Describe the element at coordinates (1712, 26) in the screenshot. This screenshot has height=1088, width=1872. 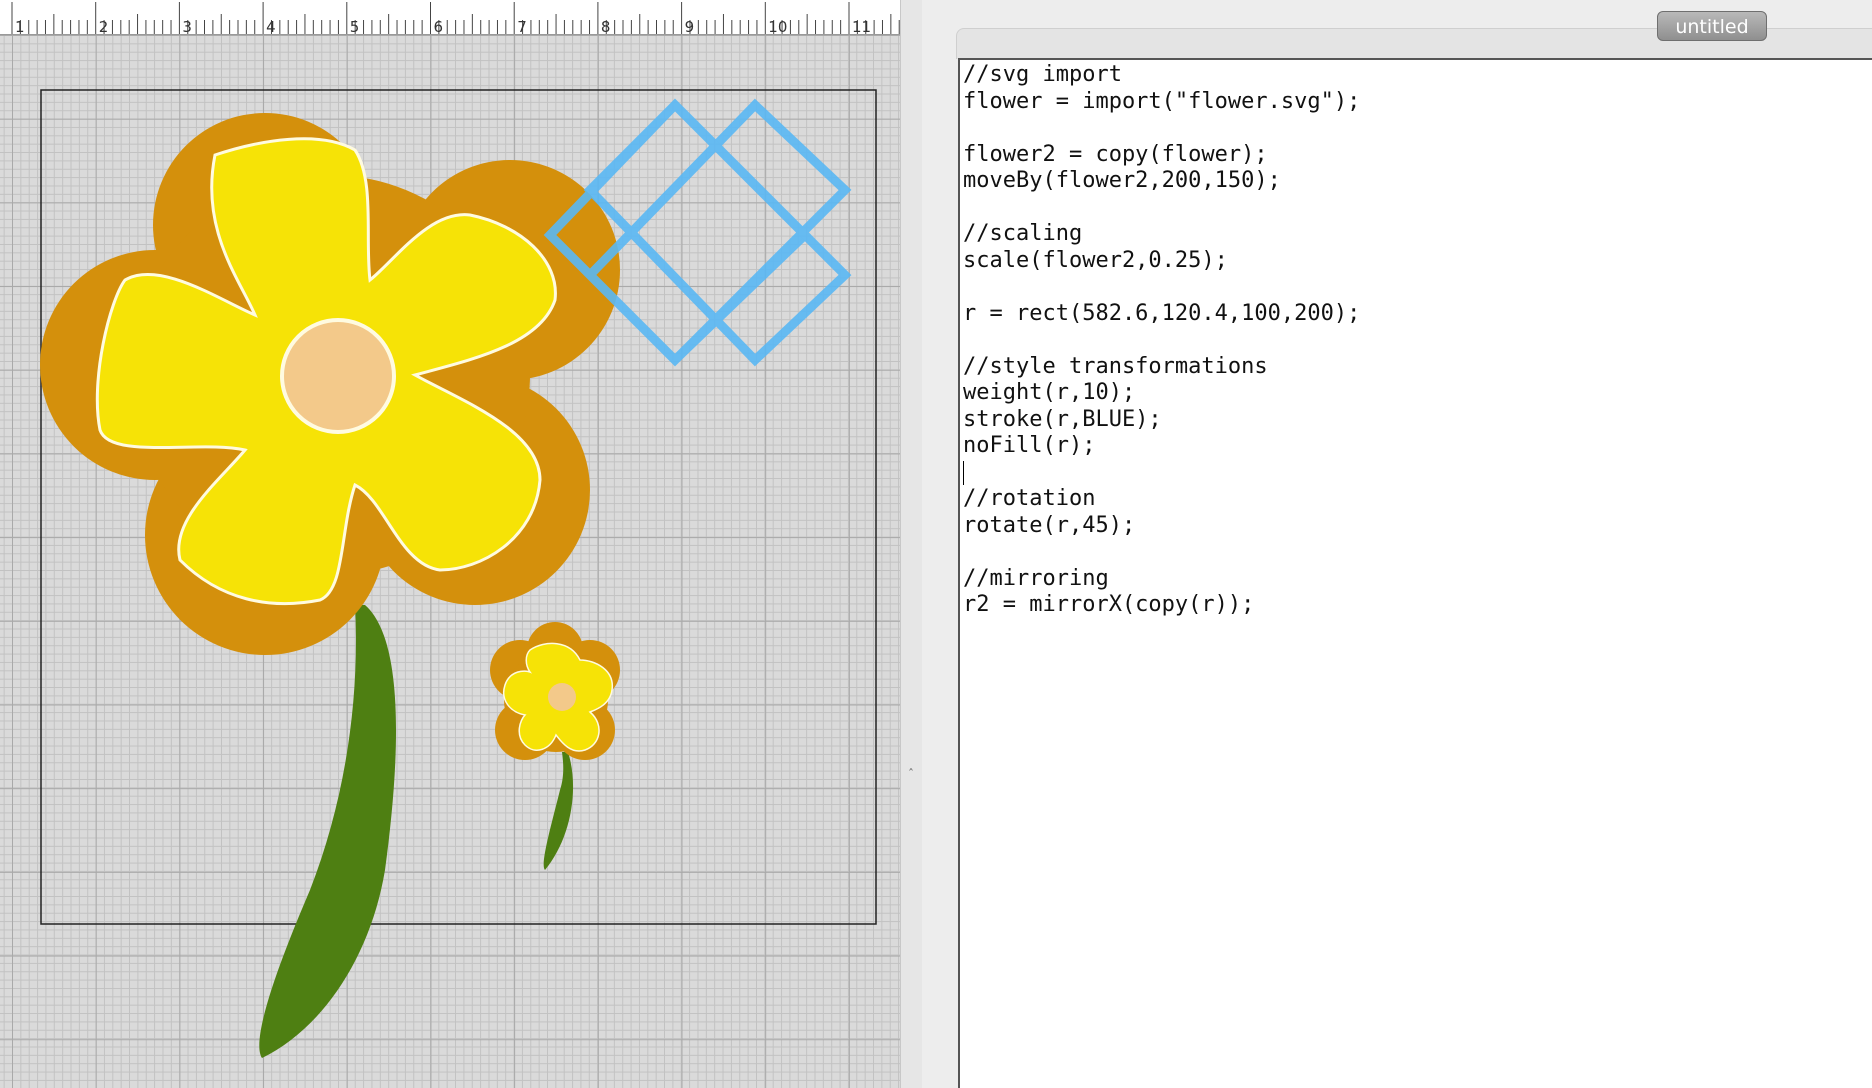
I see `document-tab: untitled` at that location.